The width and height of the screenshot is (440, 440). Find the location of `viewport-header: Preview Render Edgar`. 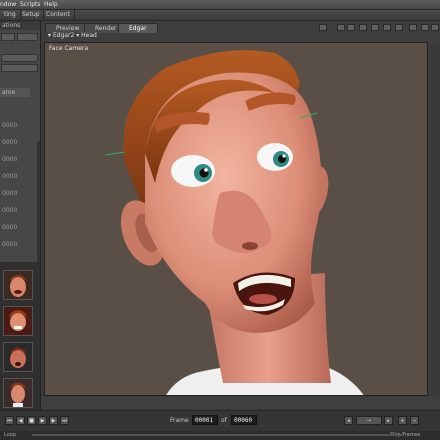

viewport-header: Preview Render Edgar is located at coordinates (240, 31).